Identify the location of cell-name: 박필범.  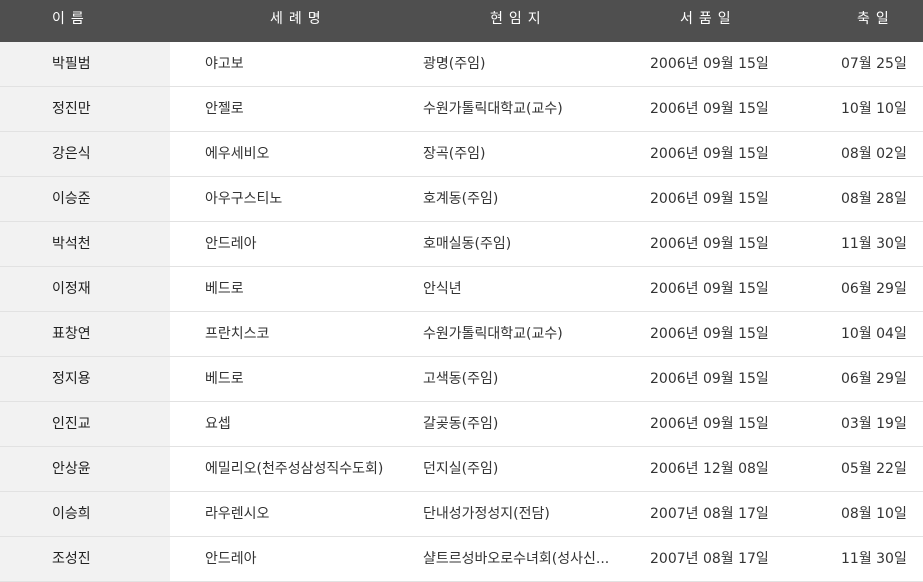
(71, 64).